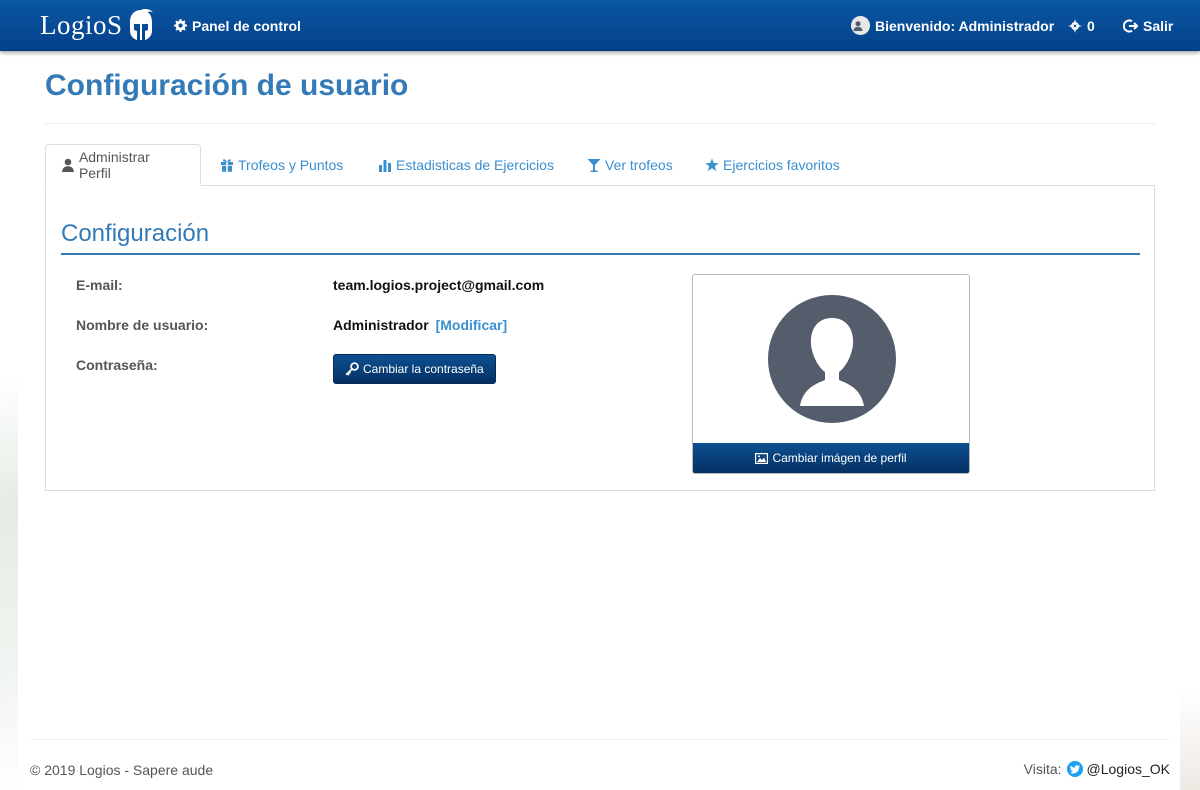 The image size is (1200, 790). I want to click on twitter-icon, so click(1074, 769).